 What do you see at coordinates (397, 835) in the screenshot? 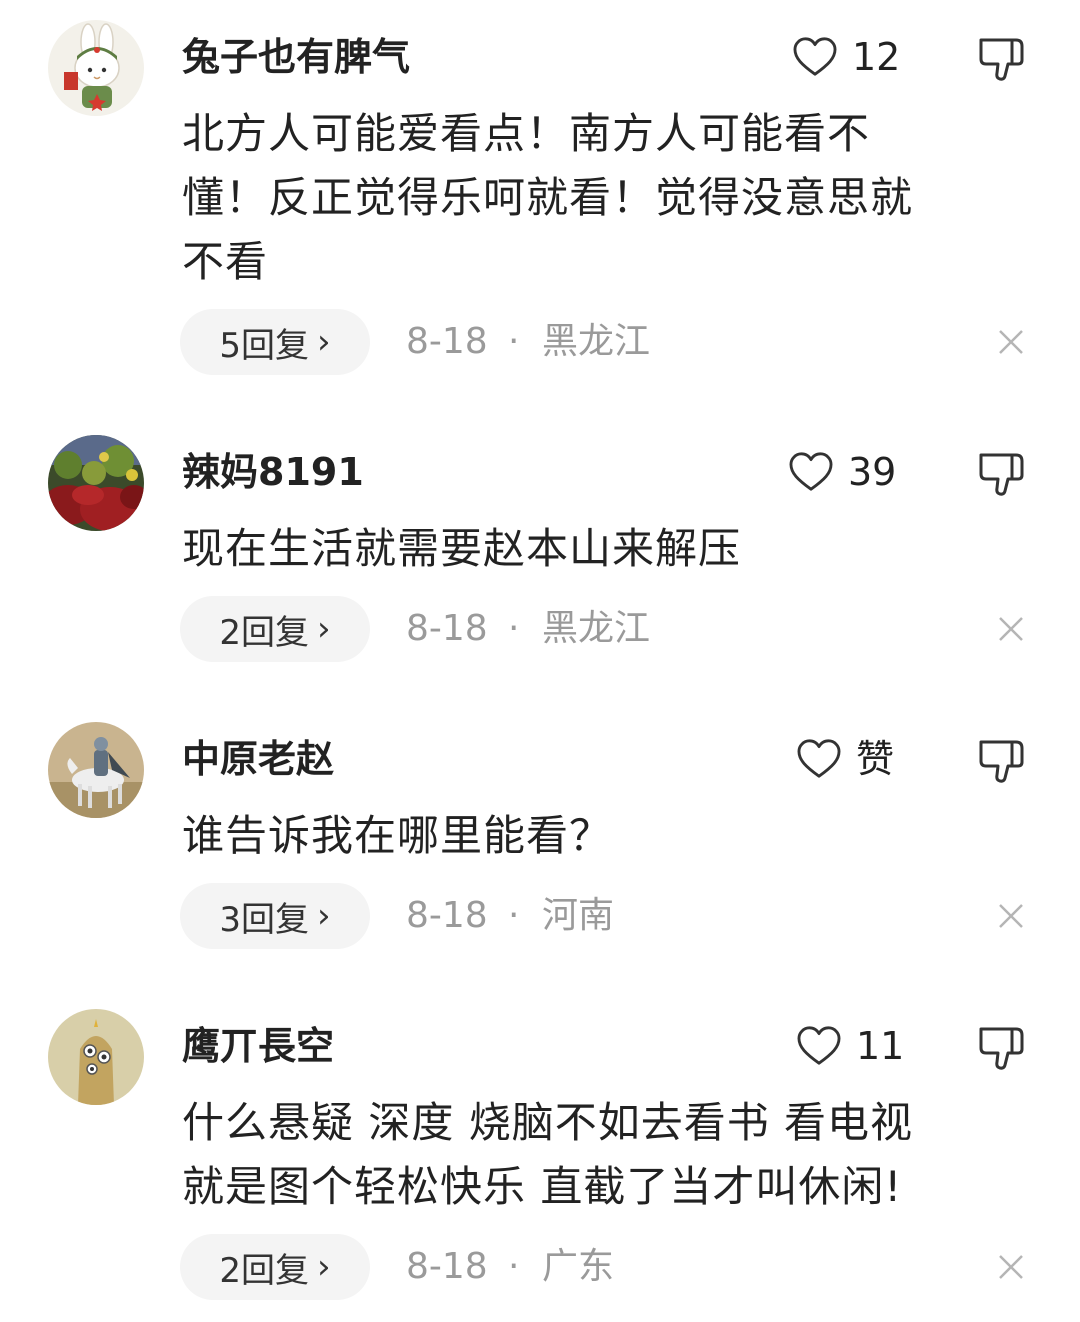
I see `comment-text-line: 谁告诉我在哪里能看？` at bounding box center [397, 835].